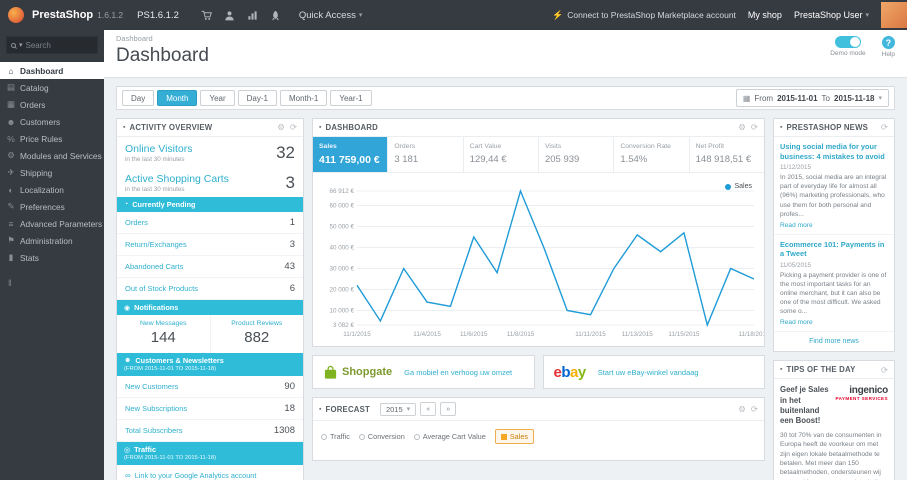  I want to click on sidebar-collapse-button: ‖, so click(52, 283).